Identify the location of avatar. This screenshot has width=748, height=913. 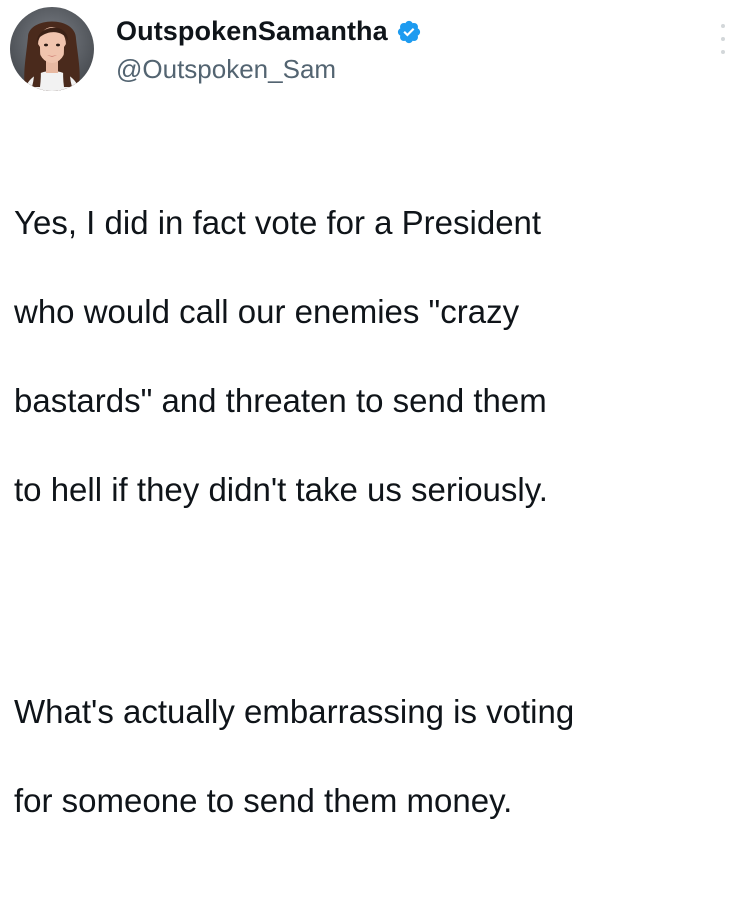
(52, 49).